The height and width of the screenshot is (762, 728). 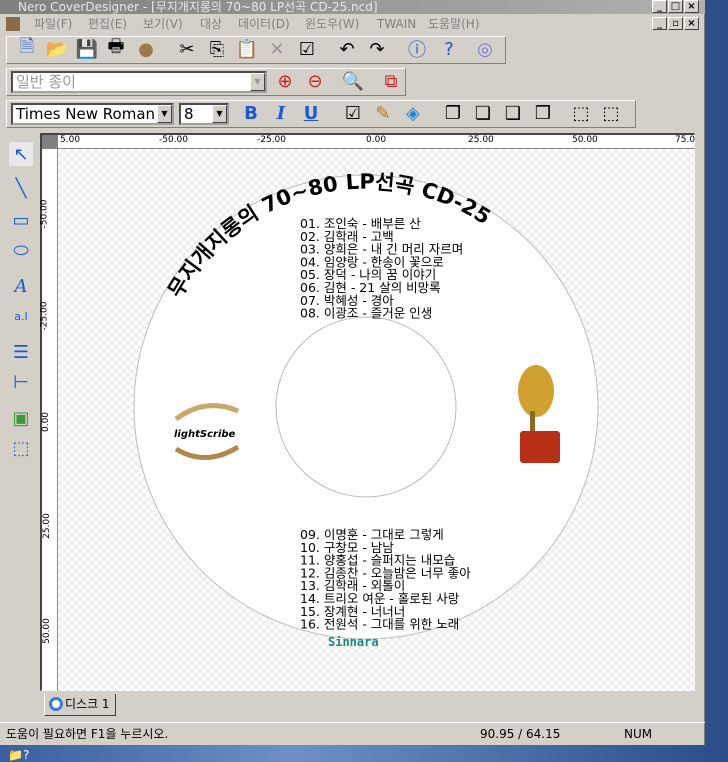 What do you see at coordinates (21, 418) in the screenshot?
I see `image-icon: ▣` at bounding box center [21, 418].